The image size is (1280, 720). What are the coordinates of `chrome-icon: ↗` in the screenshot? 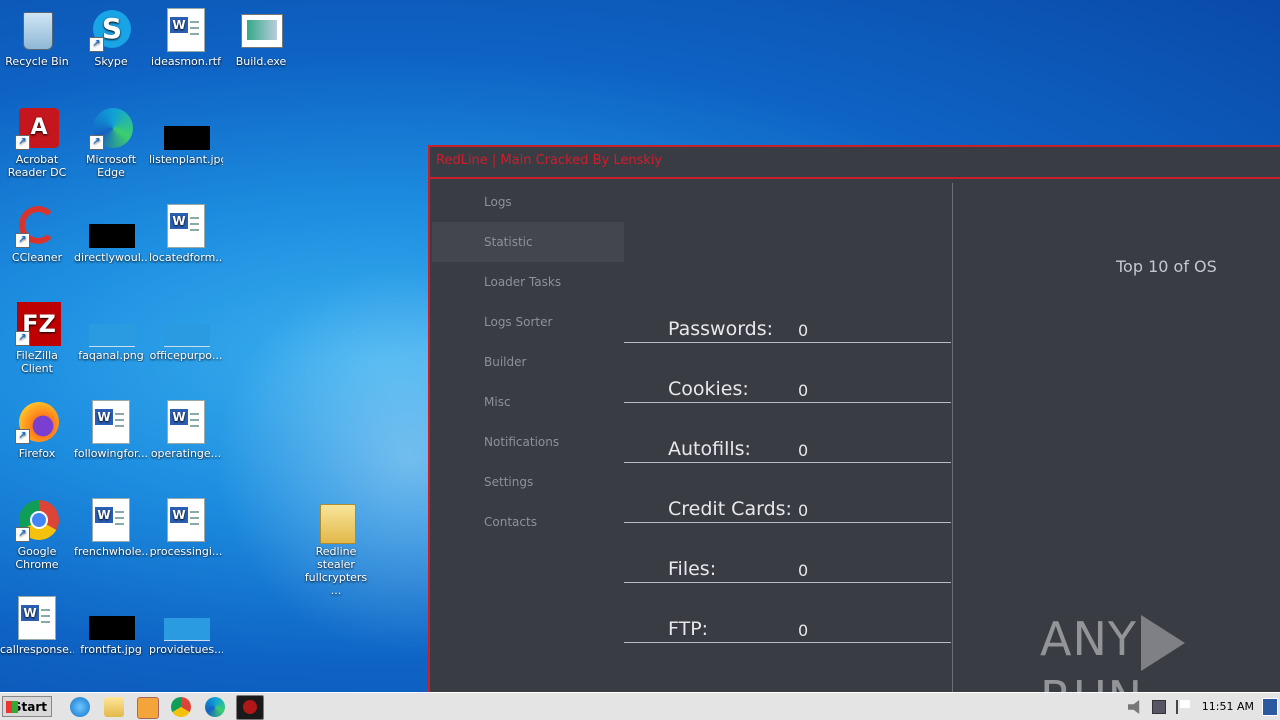 It's located at (37, 520).